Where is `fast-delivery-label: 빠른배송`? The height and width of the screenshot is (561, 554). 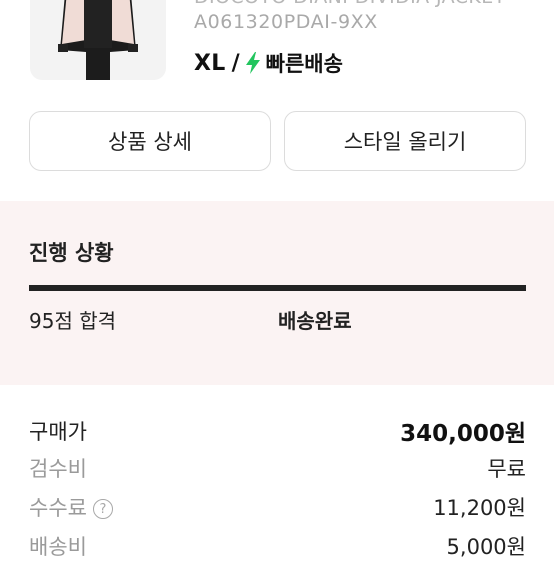 fast-delivery-label: 빠른배송 is located at coordinates (304, 64).